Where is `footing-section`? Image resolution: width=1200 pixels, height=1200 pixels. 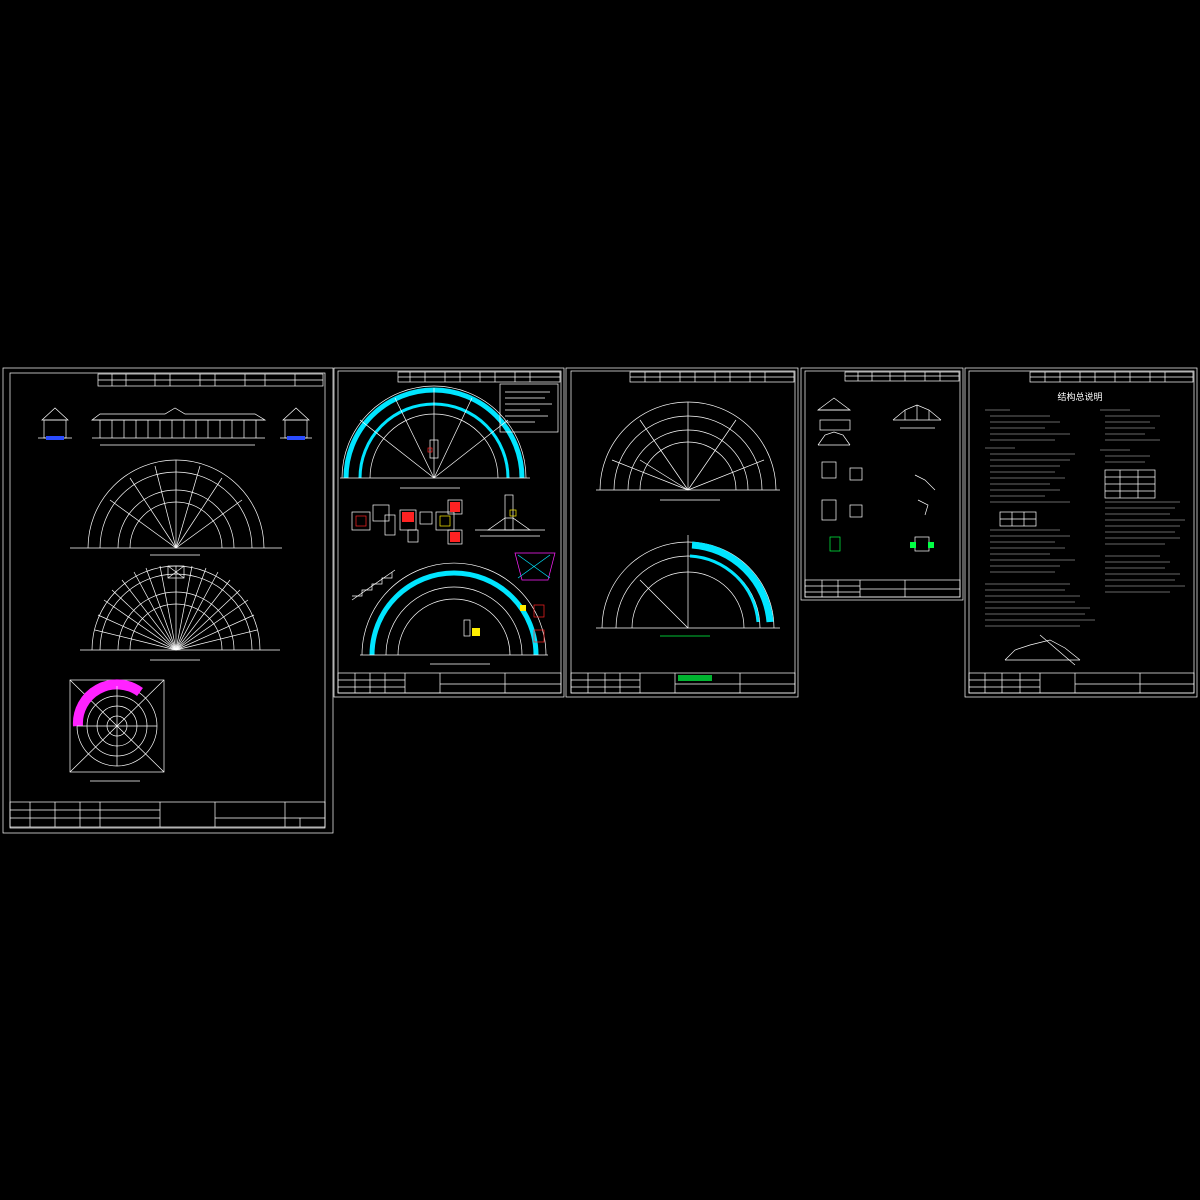 footing-section is located at coordinates (510, 515).